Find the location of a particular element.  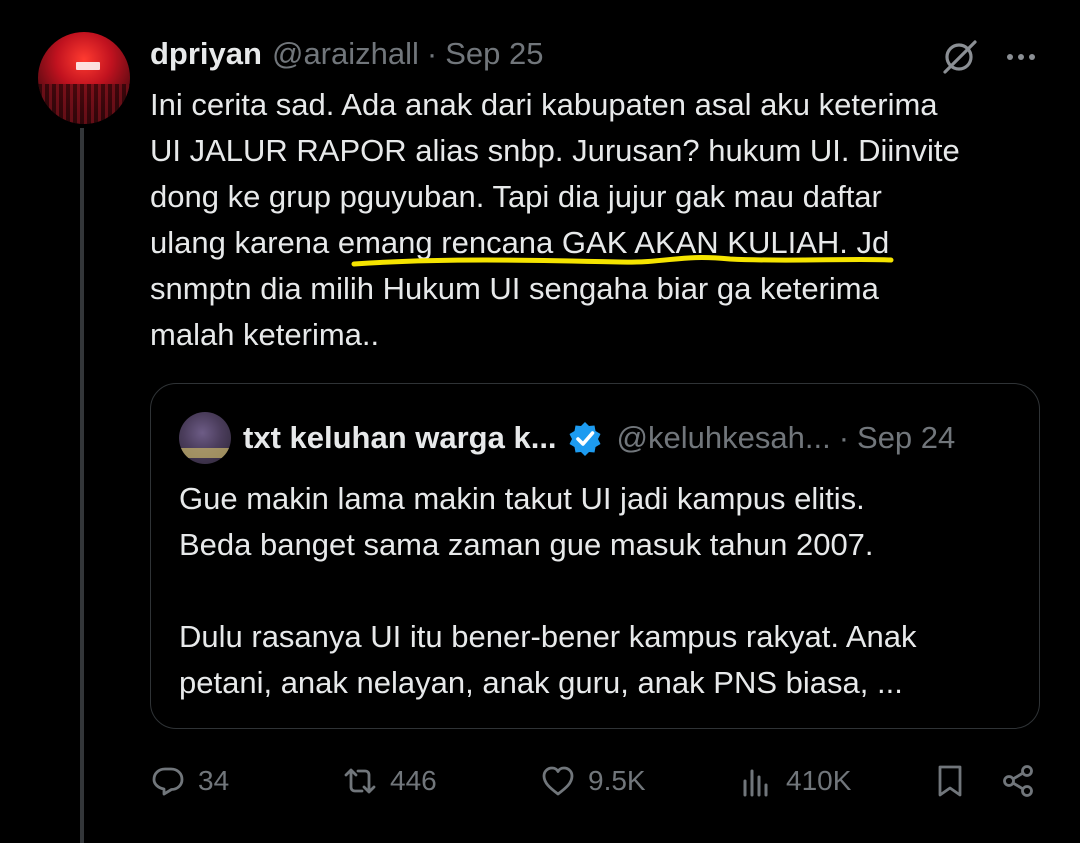

thread-line is located at coordinates (82, 485).